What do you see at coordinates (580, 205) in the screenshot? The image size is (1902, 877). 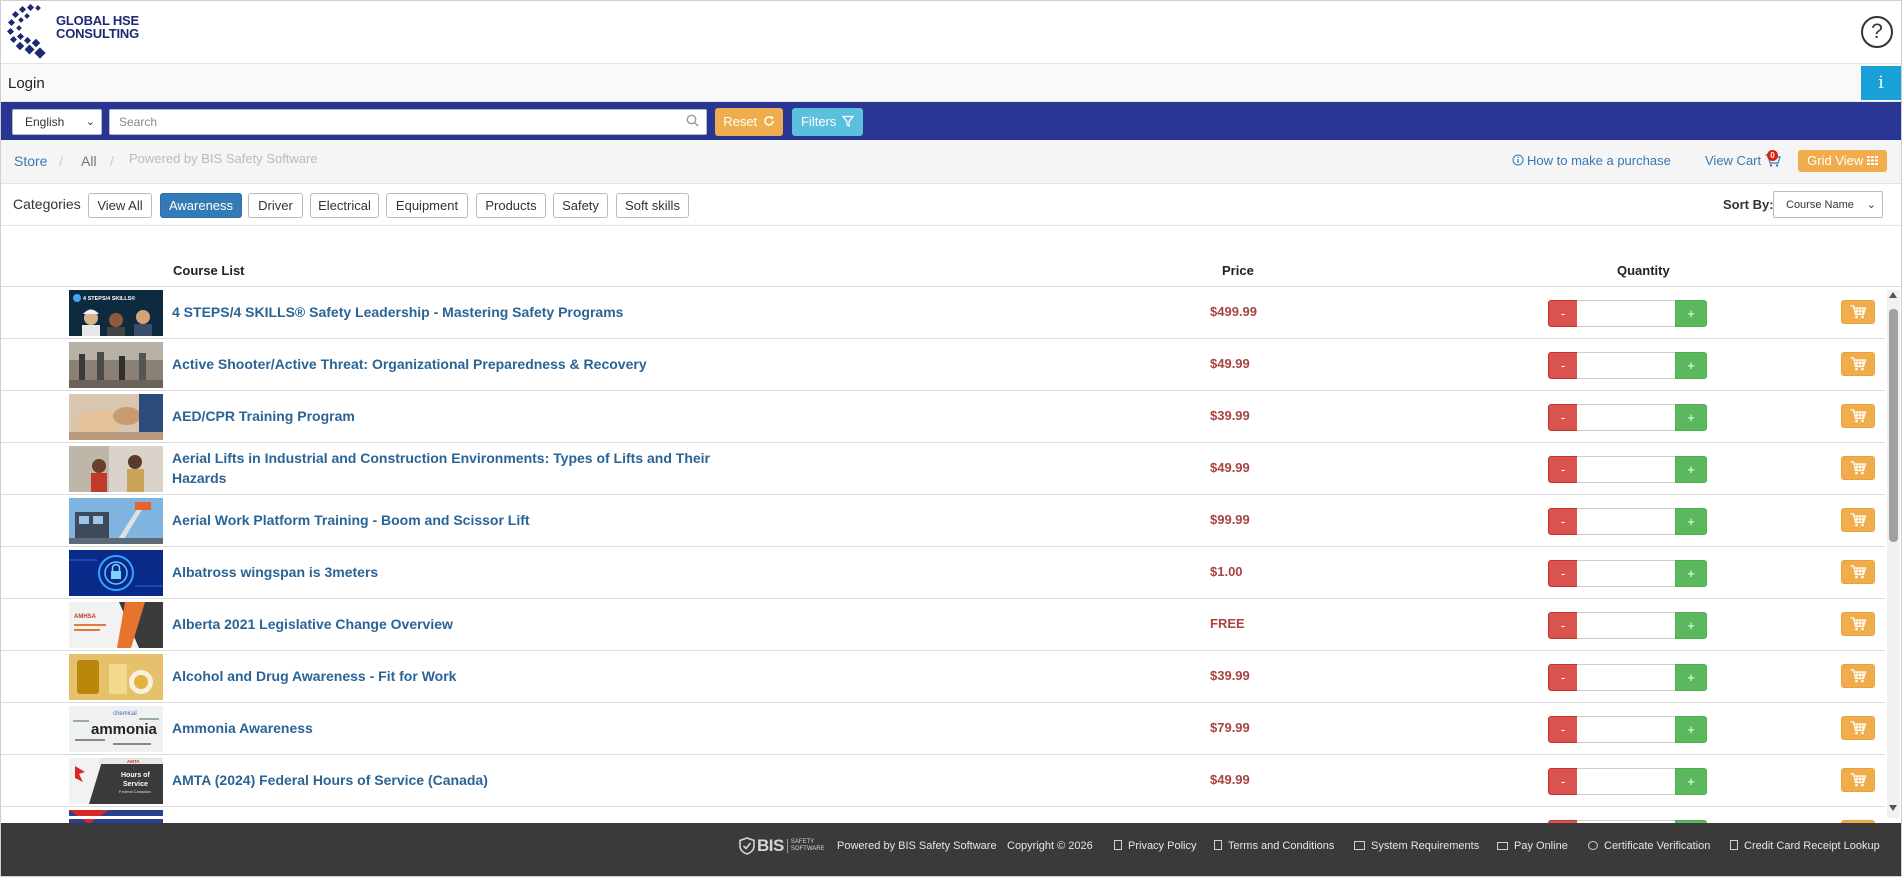 I see `category-safety: Safety` at bounding box center [580, 205].